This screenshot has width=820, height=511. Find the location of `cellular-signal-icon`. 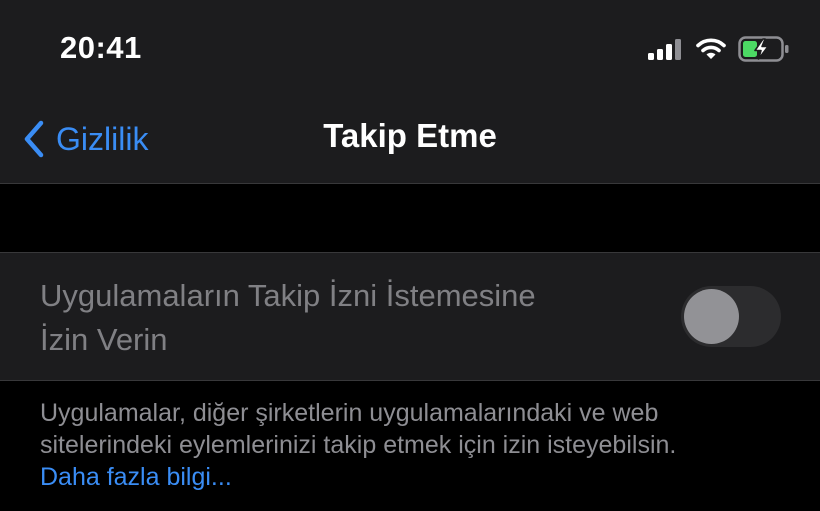

cellular-signal-icon is located at coordinates (666, 49).